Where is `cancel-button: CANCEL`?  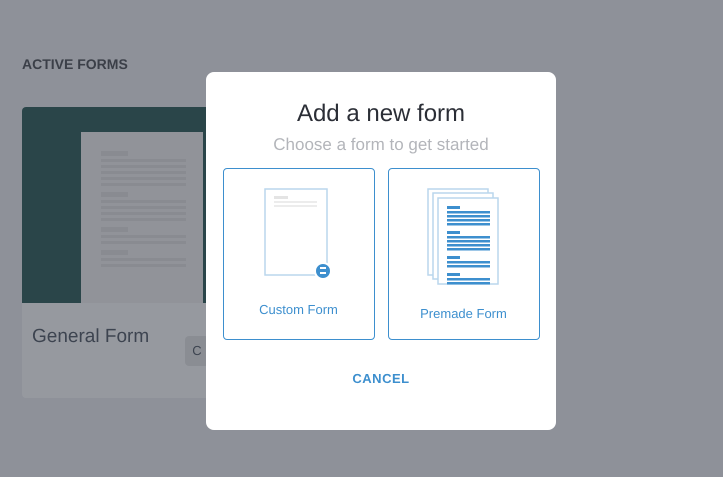
cancel-button: CANCEL is located at coordinates (381, 378).